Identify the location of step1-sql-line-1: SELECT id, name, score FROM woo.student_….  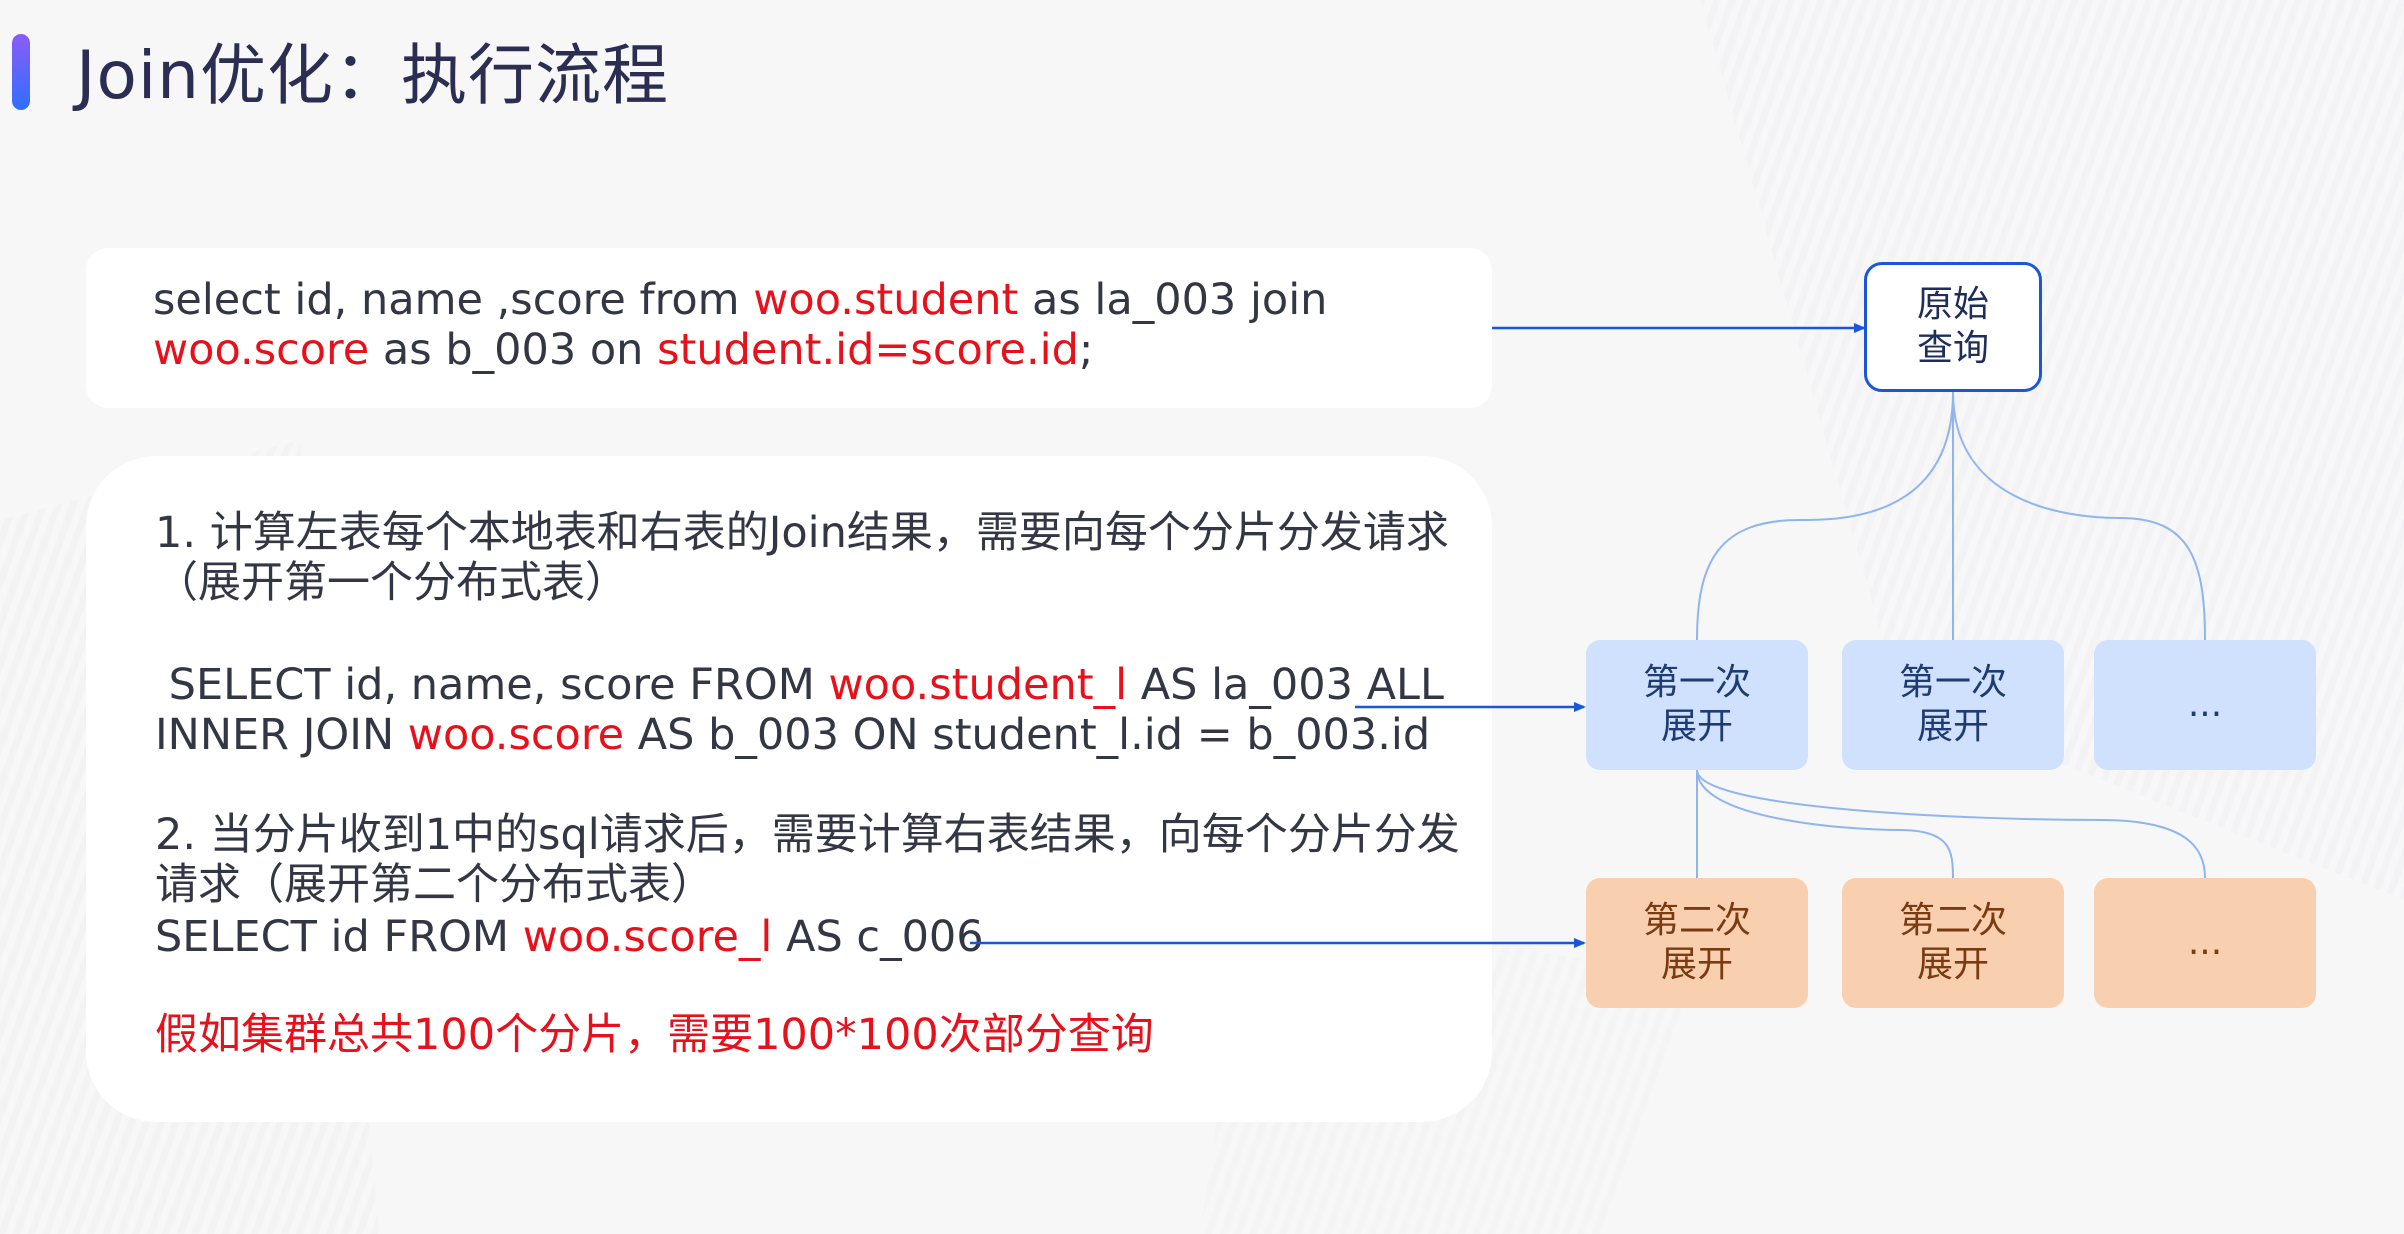
(799, 685).